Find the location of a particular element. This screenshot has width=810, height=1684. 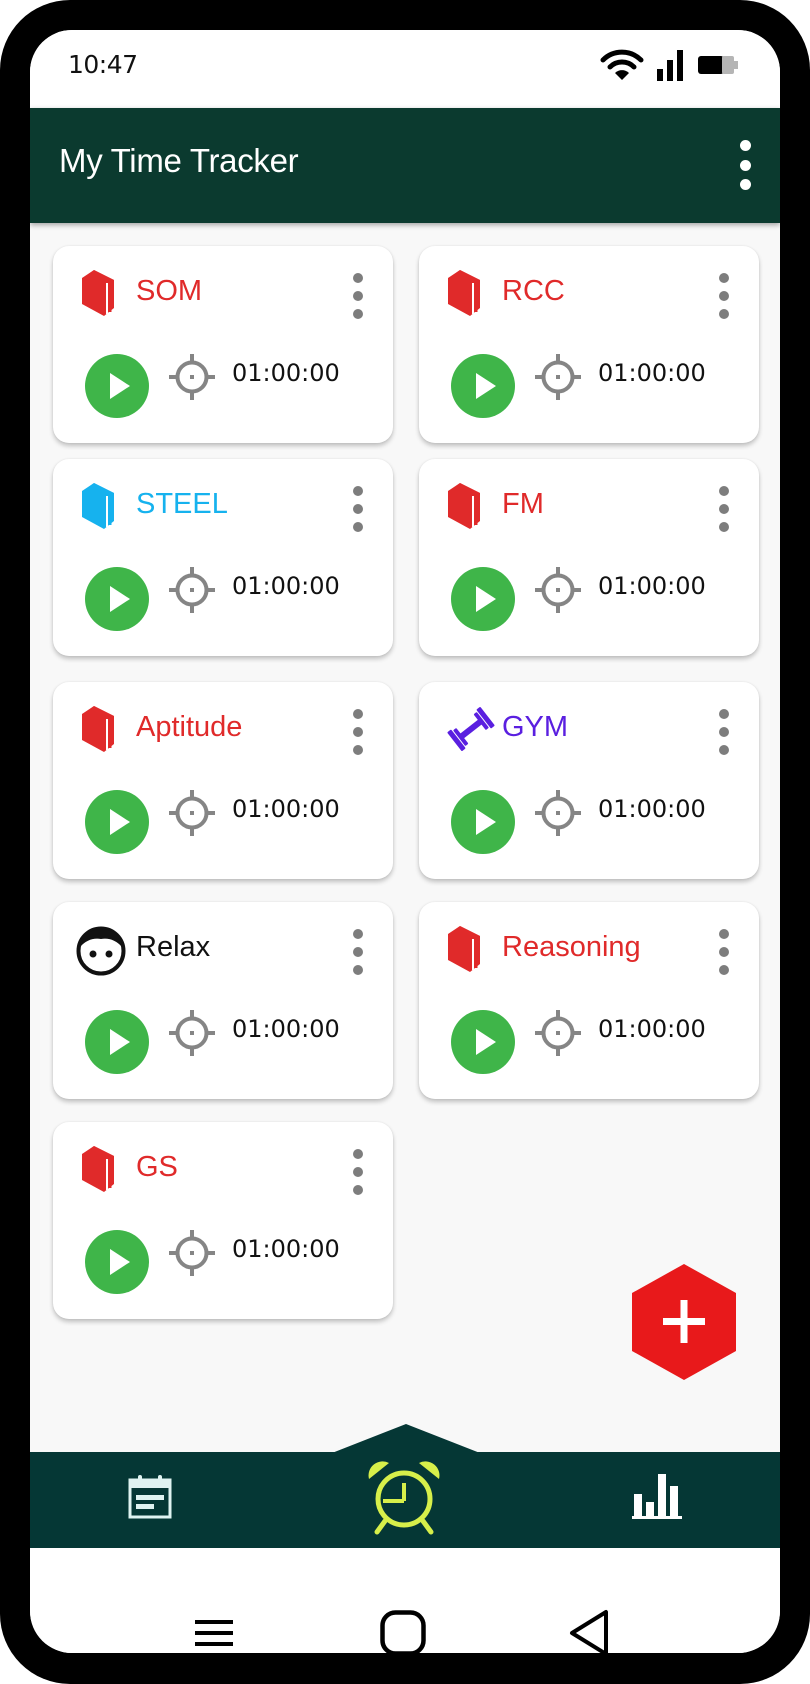

activity-name: GS is located at coordinates (157, 1167).